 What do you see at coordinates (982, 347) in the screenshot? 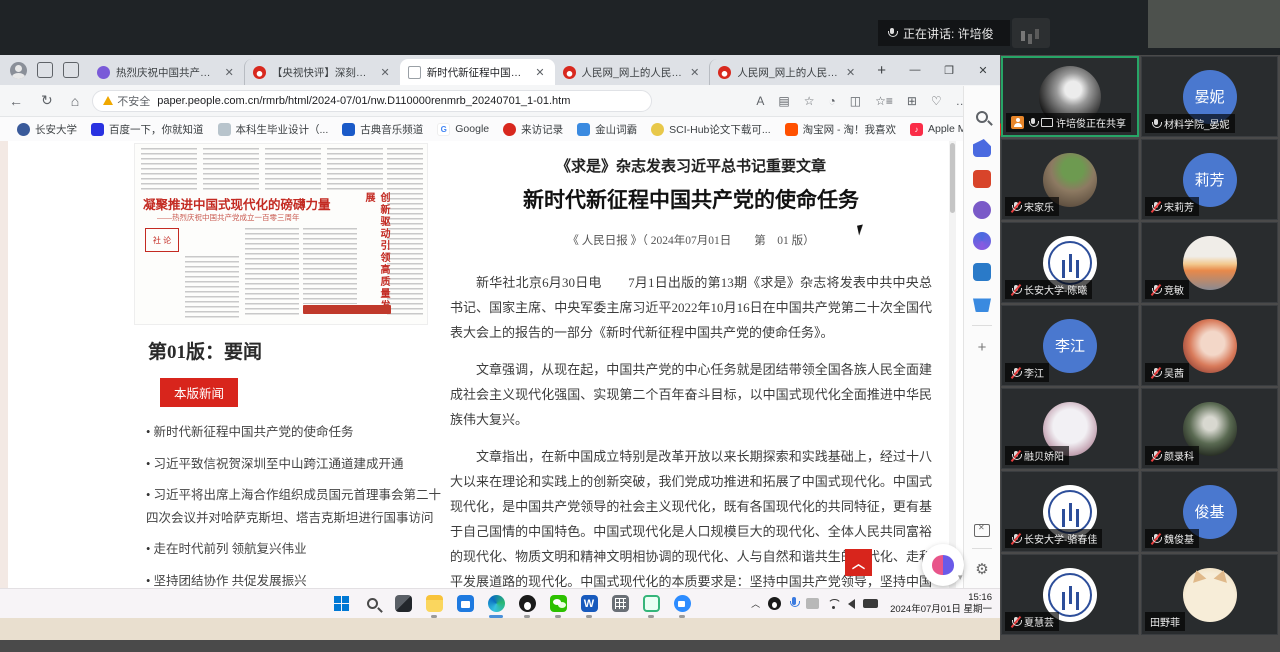
I see `sidebar-add-icon: +` at bounding box center [982, 347].